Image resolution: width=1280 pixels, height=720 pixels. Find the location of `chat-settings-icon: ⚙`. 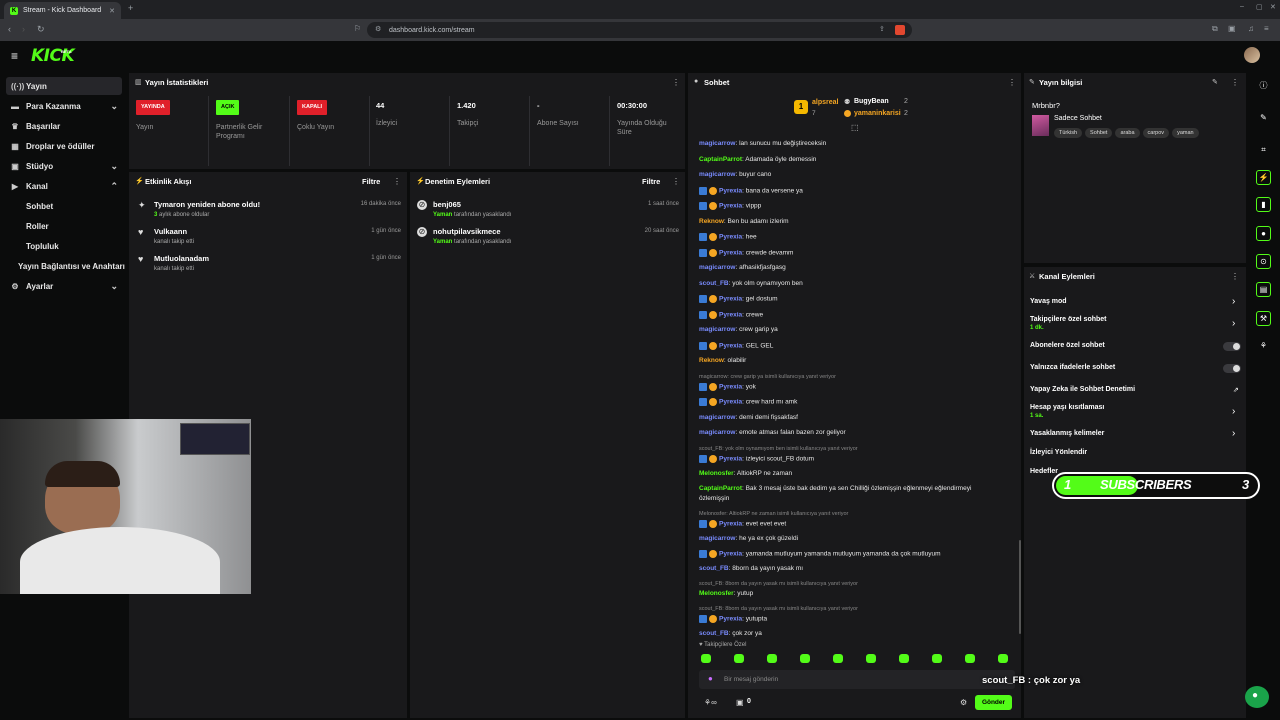

chat-settings-icon: ⚙ is located at coordinates (963, 702).